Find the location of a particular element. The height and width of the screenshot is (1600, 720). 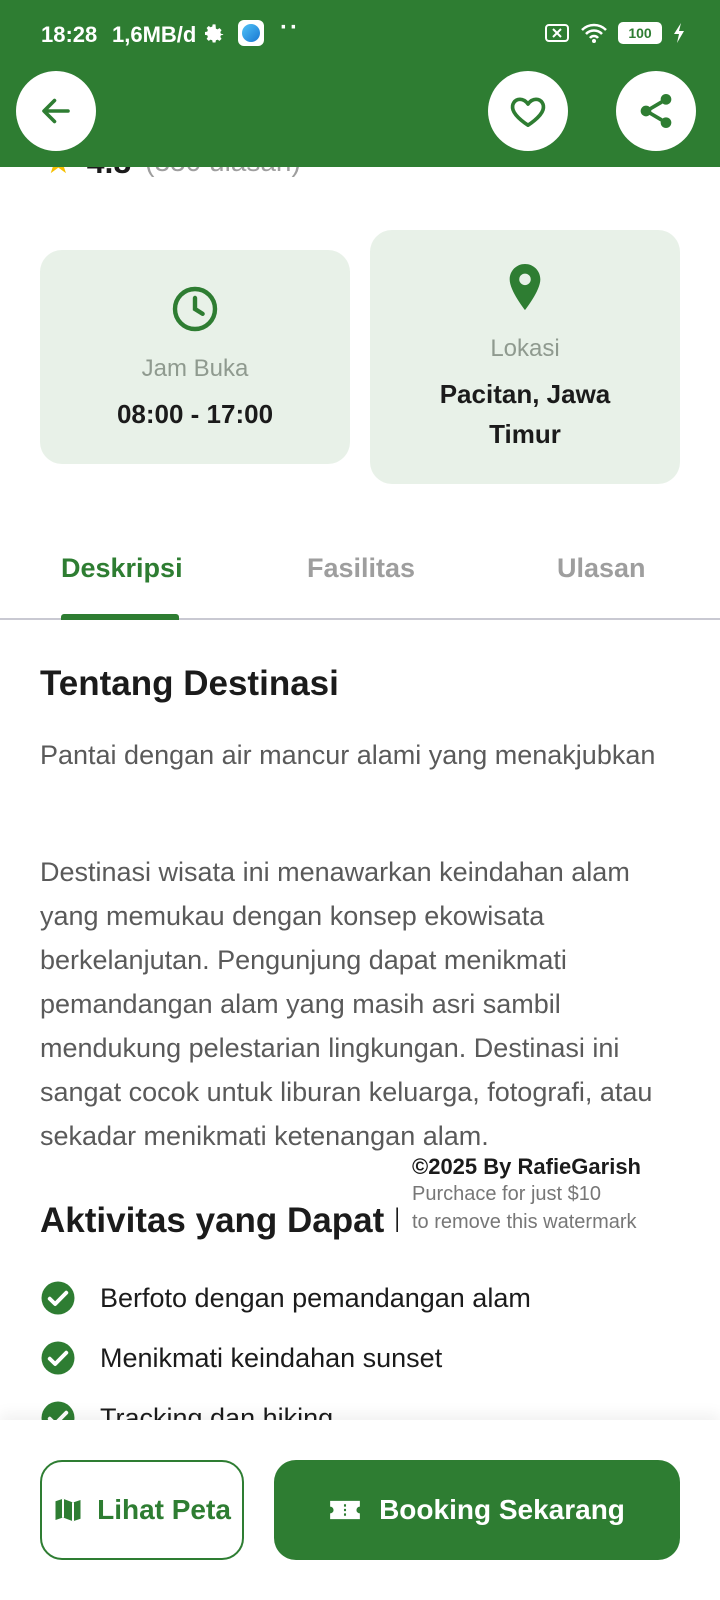

back-button is located at coordinates (56, 111).